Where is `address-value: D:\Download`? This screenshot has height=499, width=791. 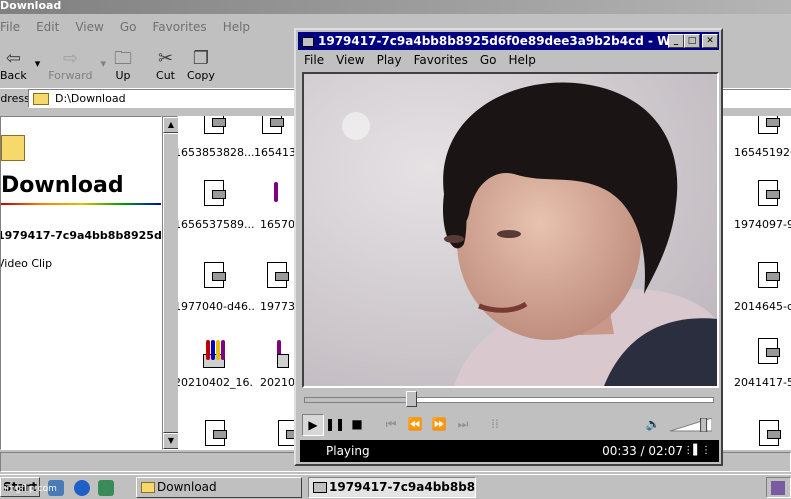 address-value: D:\Download is located at coordinates (90, 98).